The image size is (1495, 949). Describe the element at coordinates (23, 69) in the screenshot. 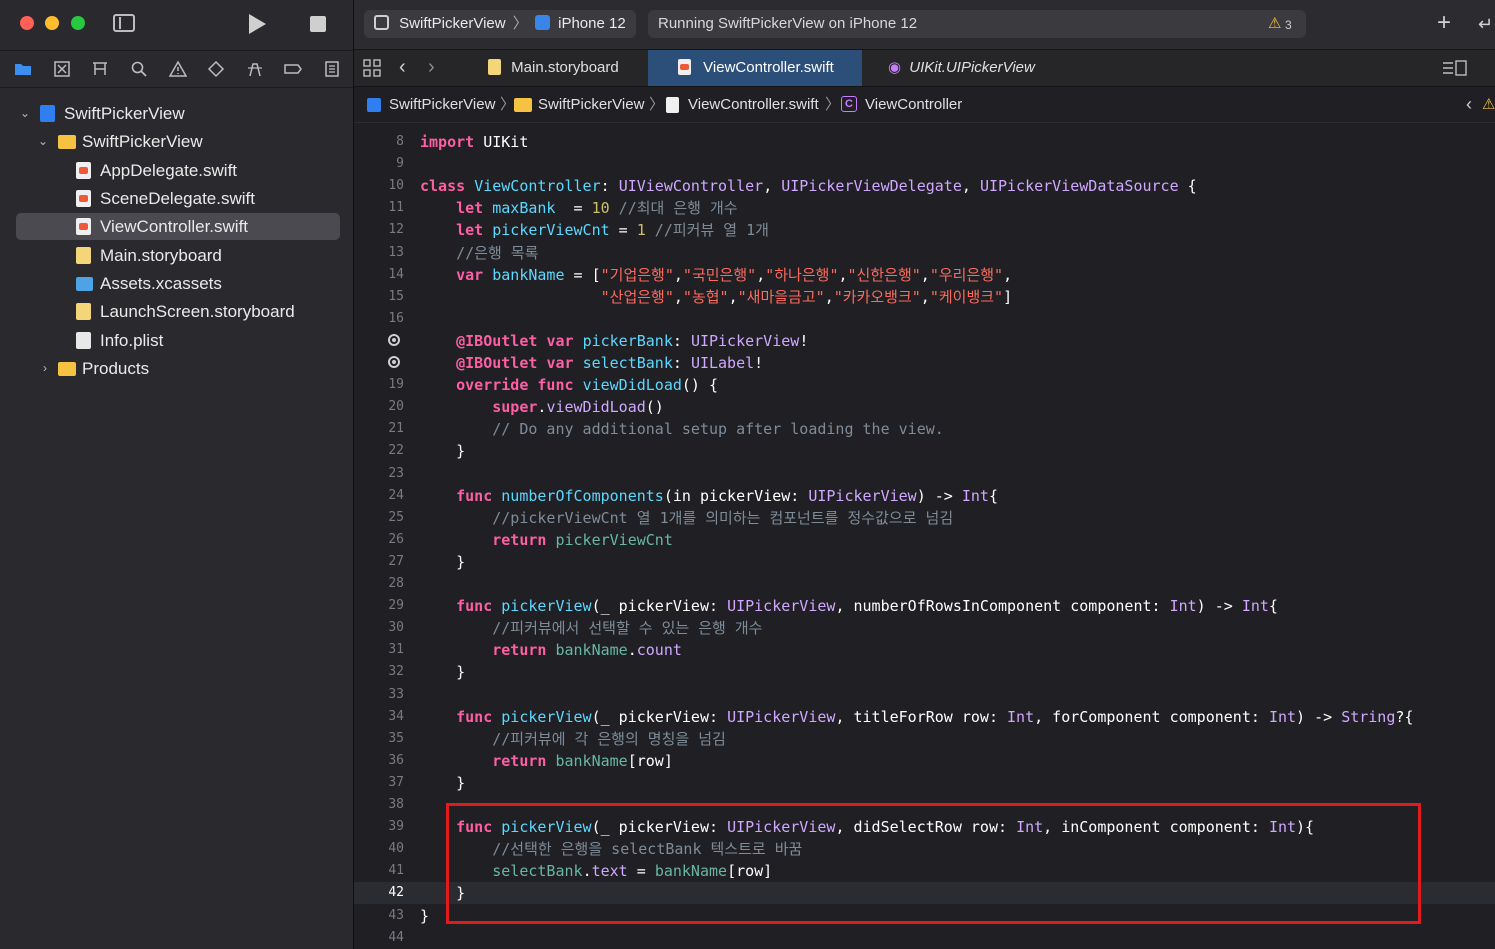

I see `folder-navigator-icon` at that location.